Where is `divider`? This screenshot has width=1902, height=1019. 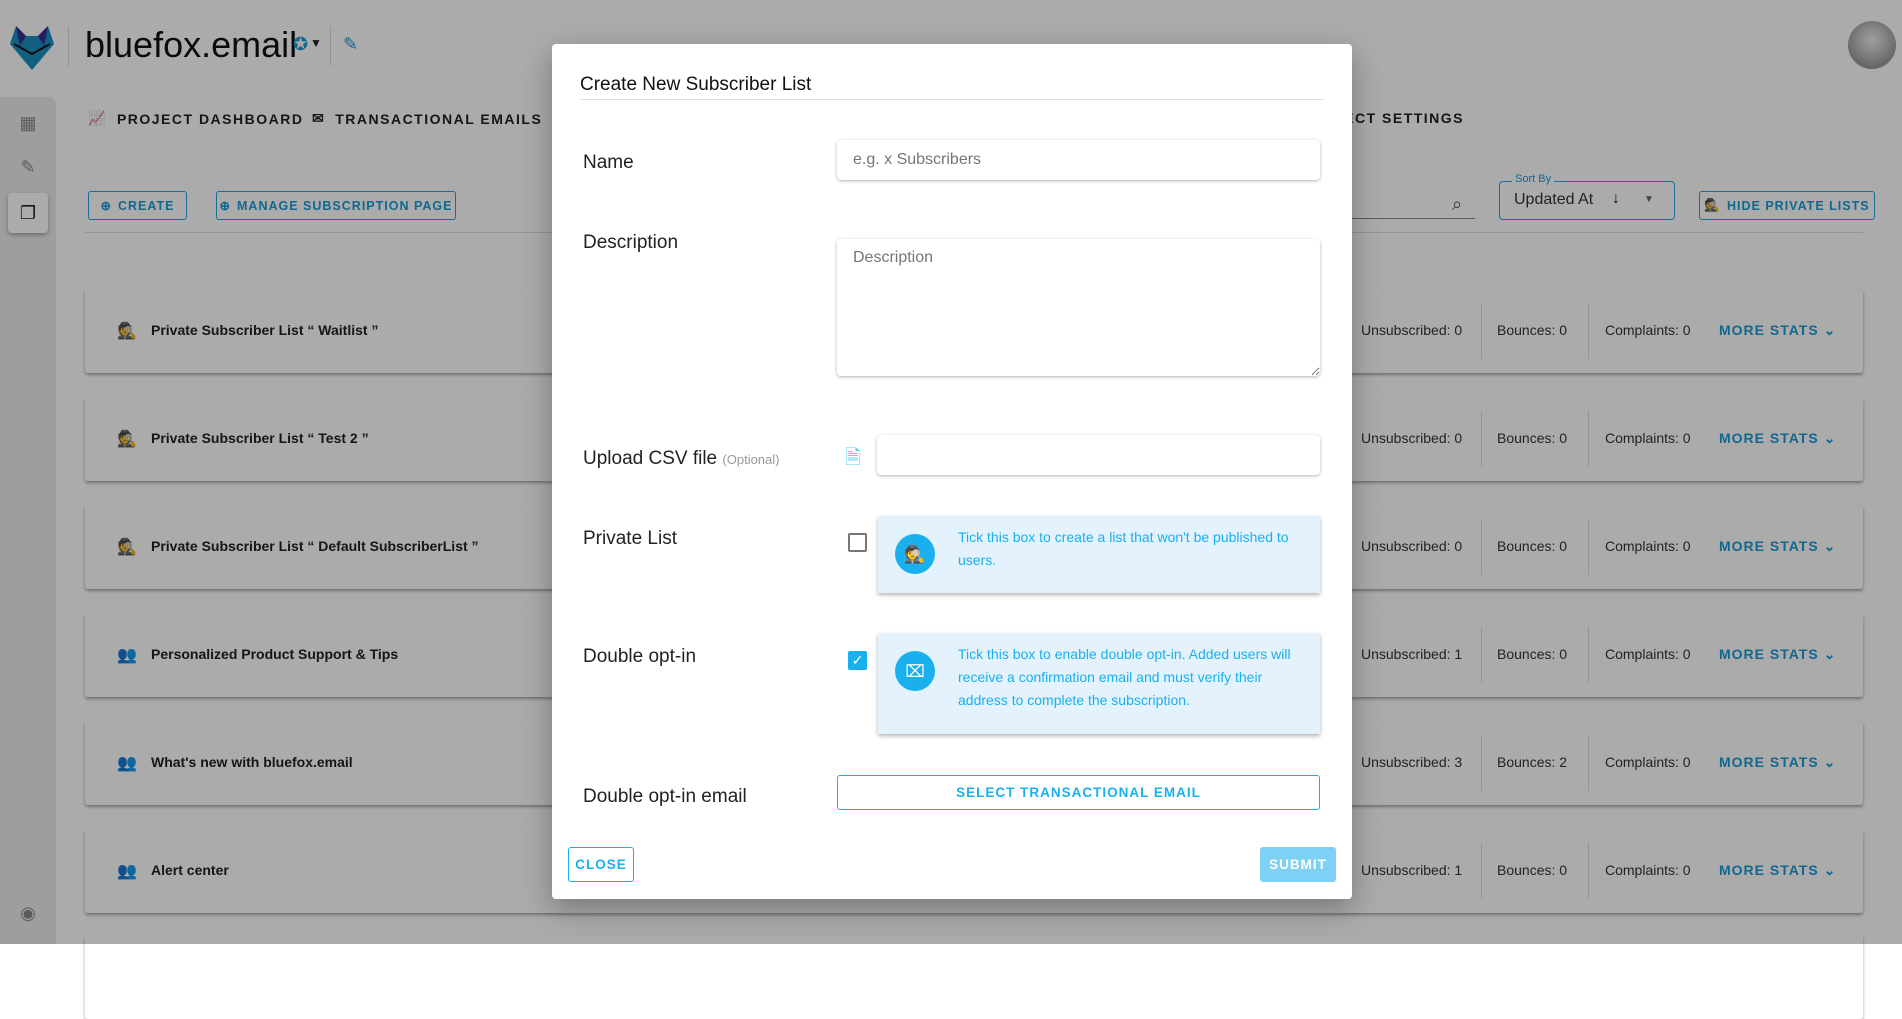 divider is located at coordinates (952, 99).